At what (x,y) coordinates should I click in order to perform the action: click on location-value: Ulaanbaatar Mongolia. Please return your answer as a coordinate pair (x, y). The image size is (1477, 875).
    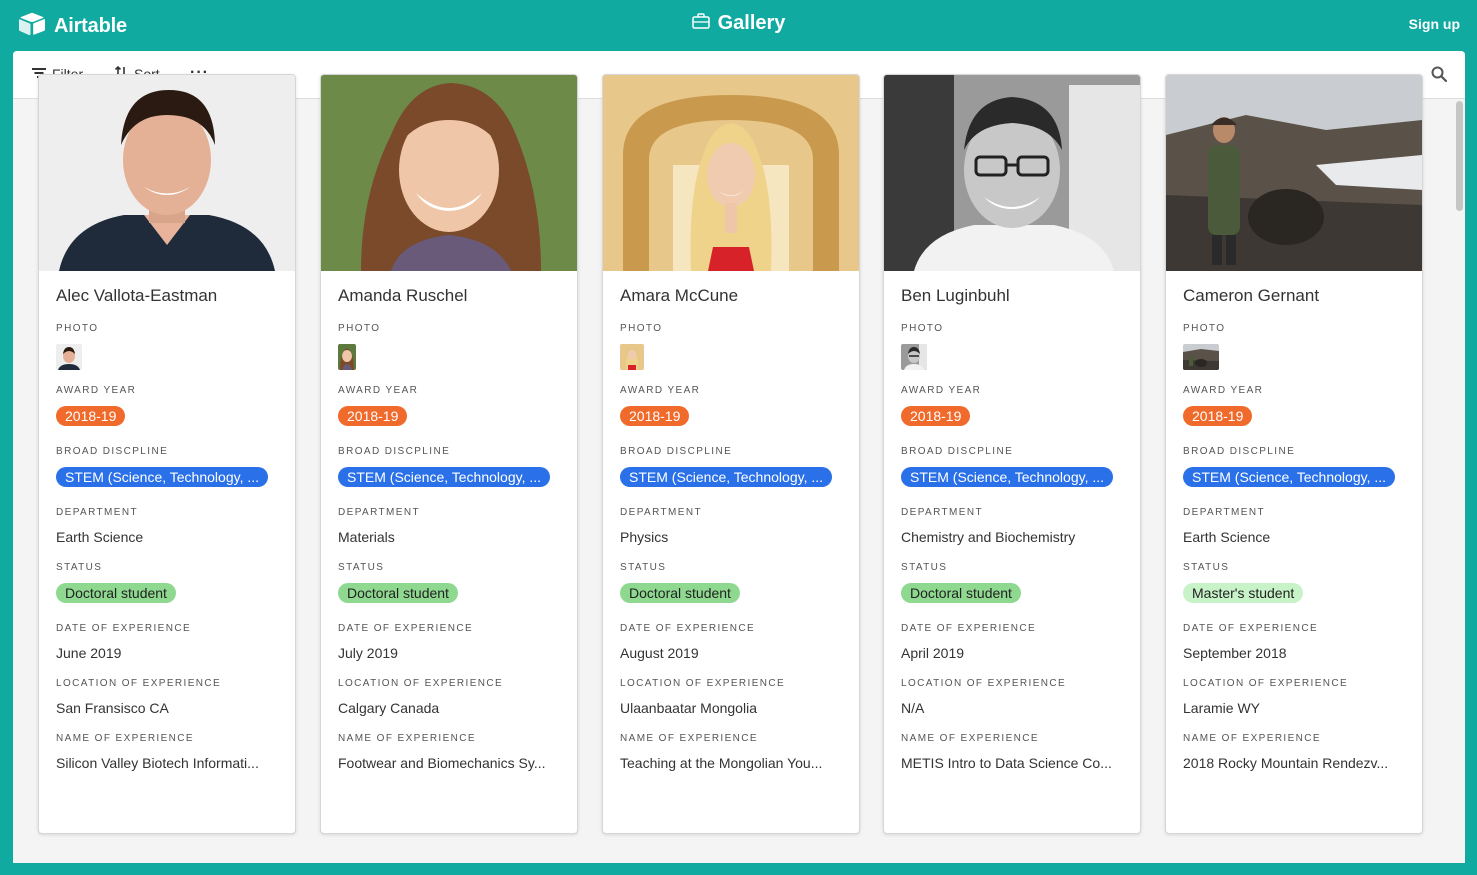
    Looking at the image, I should click on (688, 708).